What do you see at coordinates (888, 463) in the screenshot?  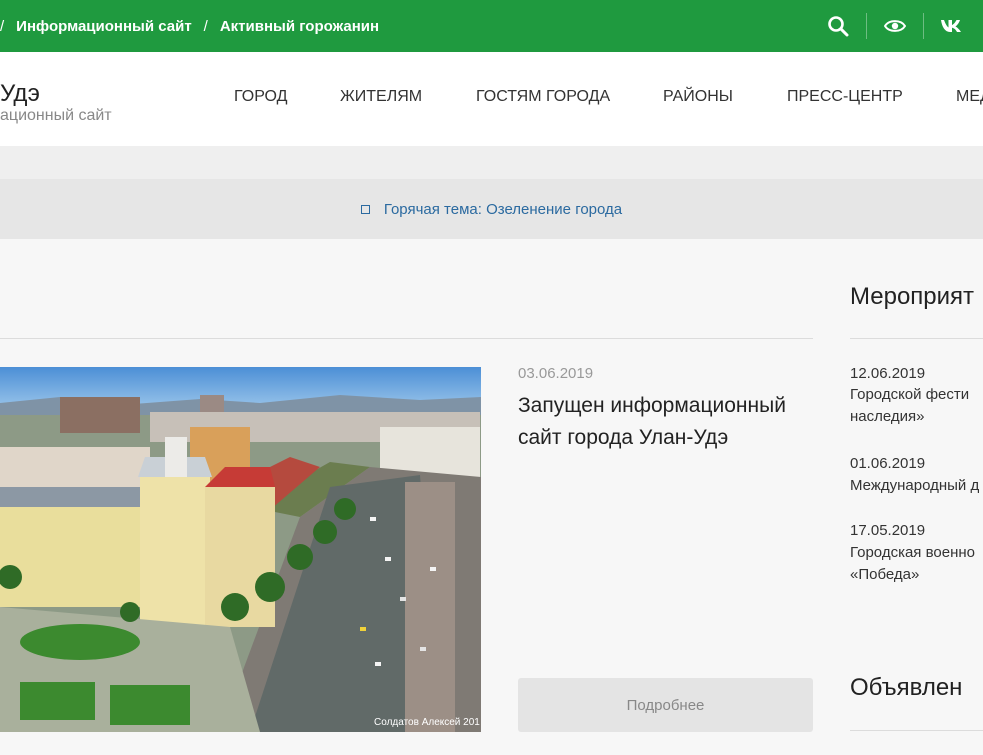 I see `event-date: 01.06.2019` at bounding box center [888, 463].